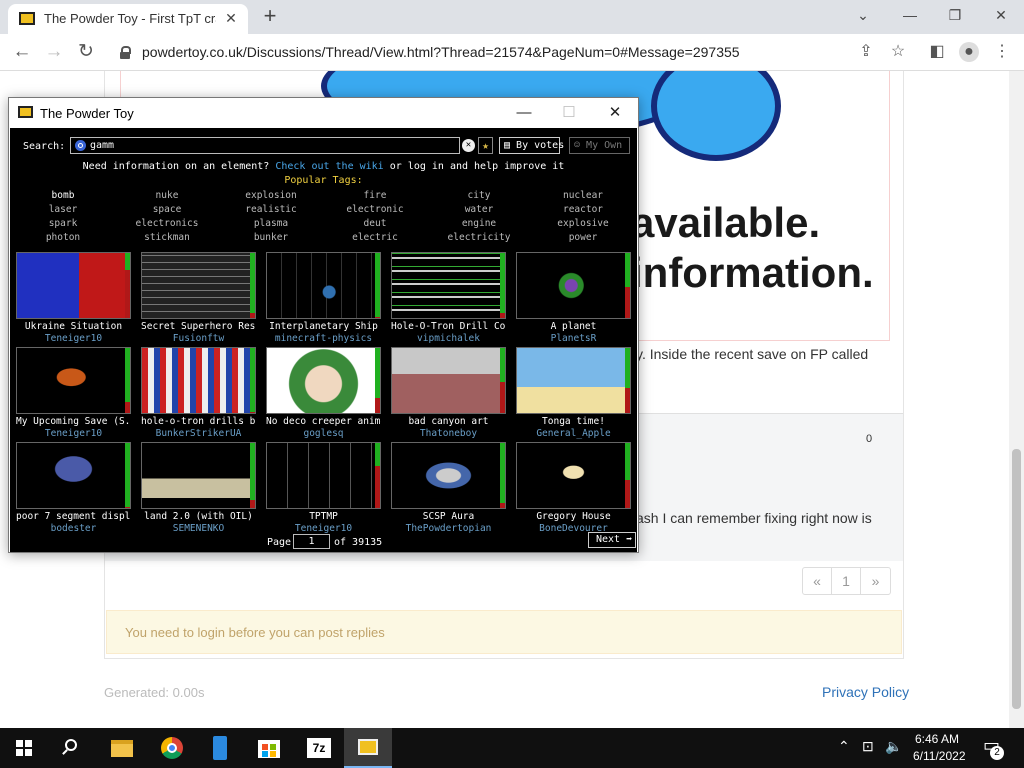 This screenshot has width=1024, height=768. I want to click on pt-close-icon: ✕, so click(615, 113).